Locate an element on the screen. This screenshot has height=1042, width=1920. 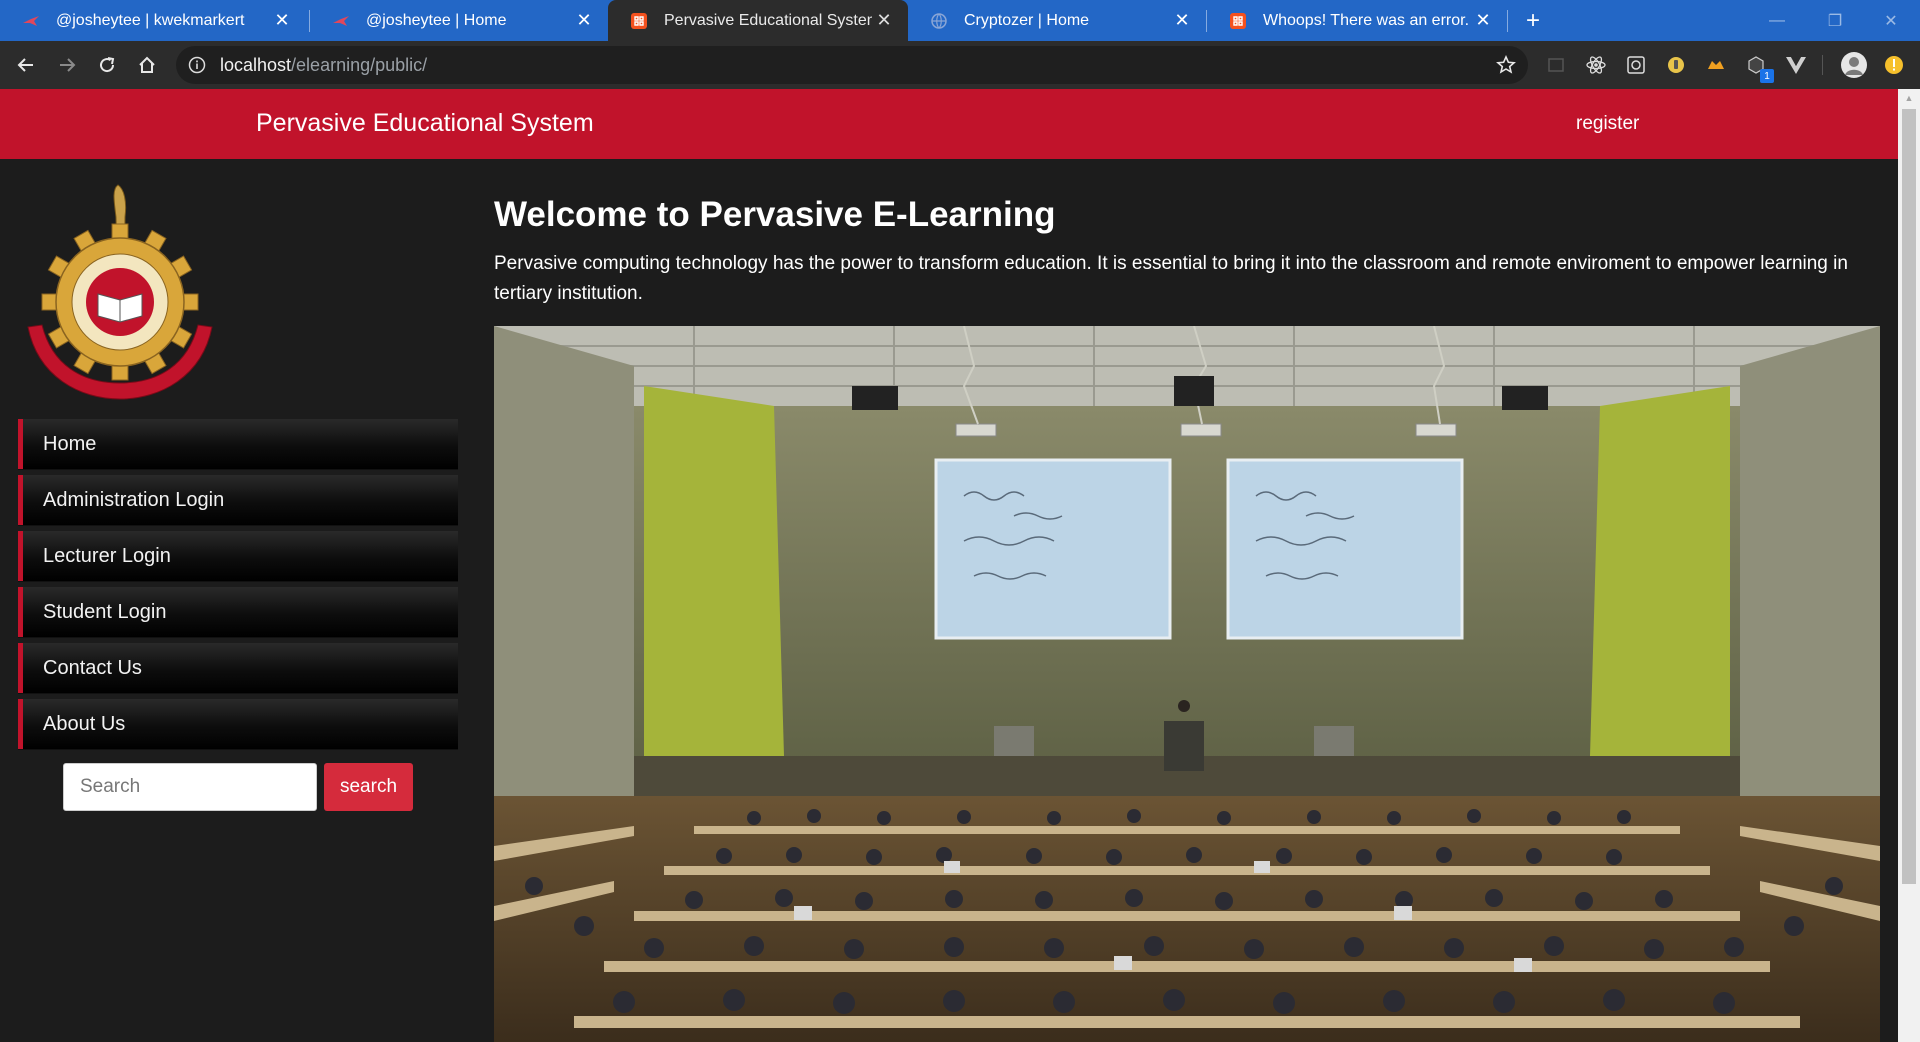
back-button is located at coordinates (26, 65).